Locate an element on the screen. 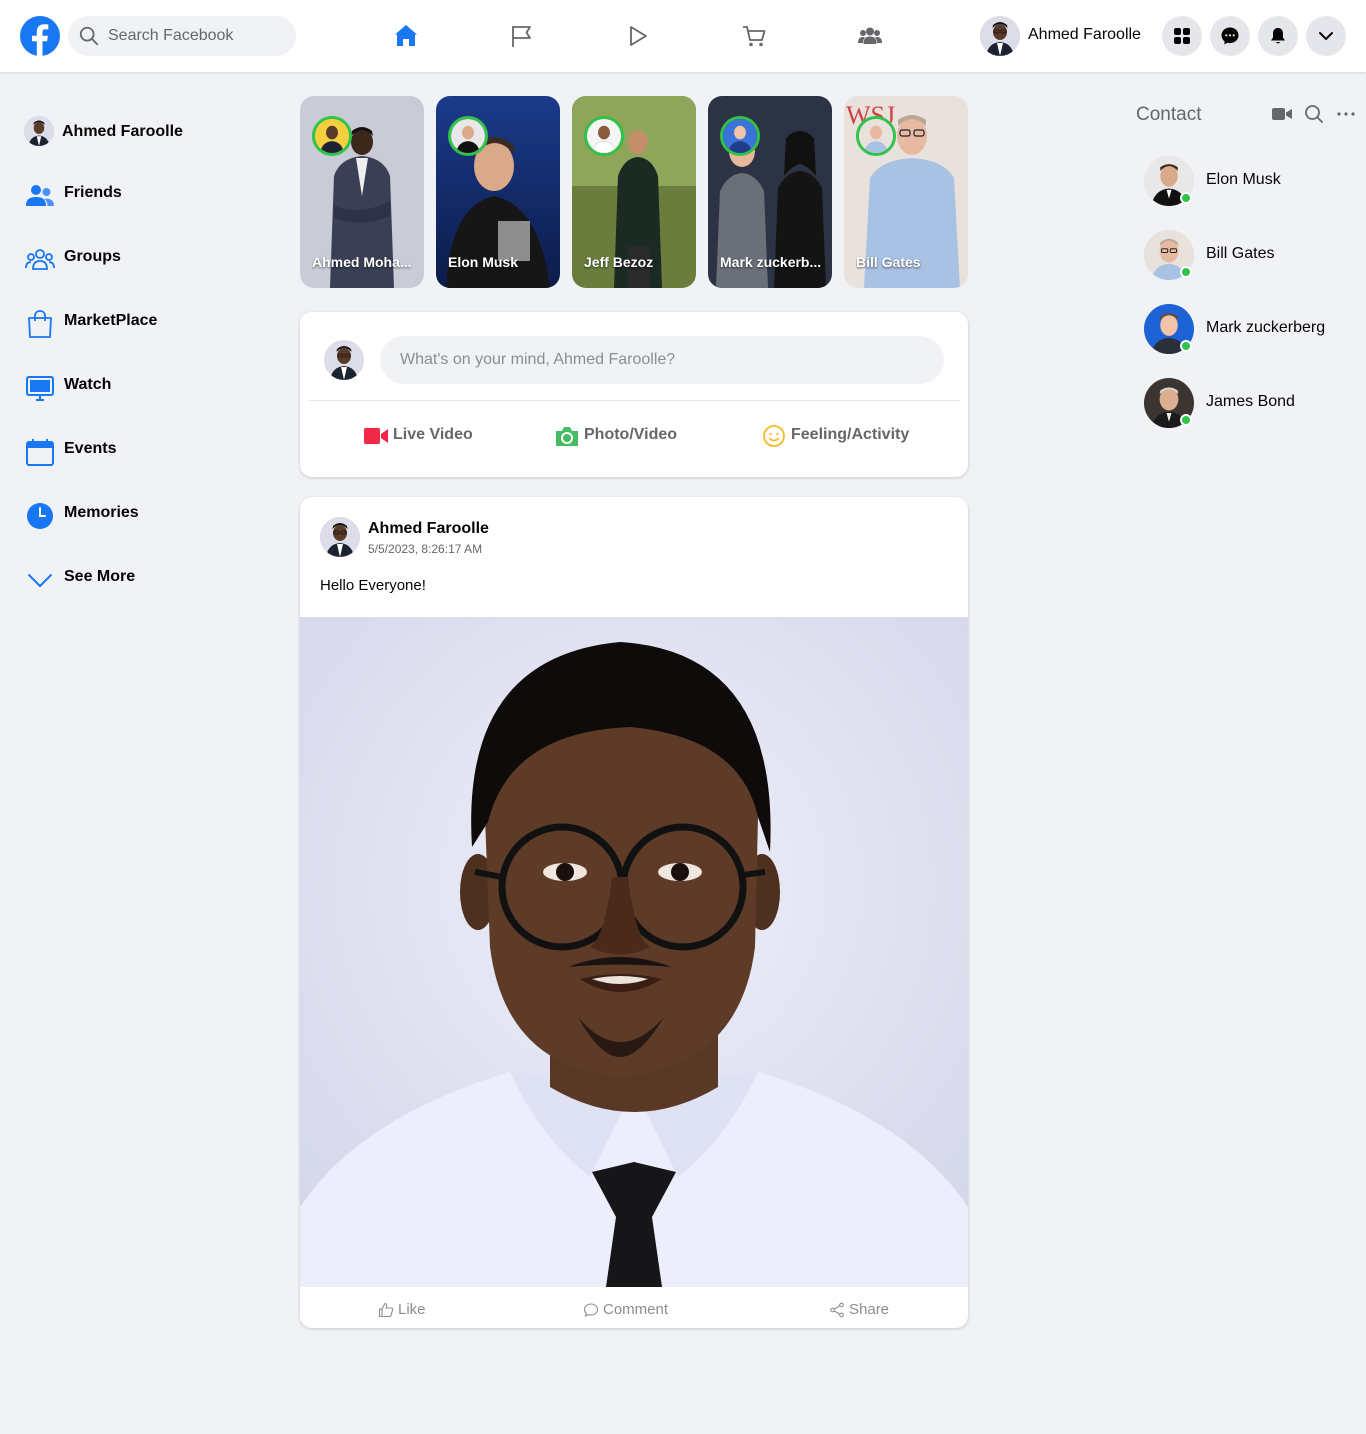 This screenshot has height=1434, width=1366. account-button is located at coordinates (1326, 36).